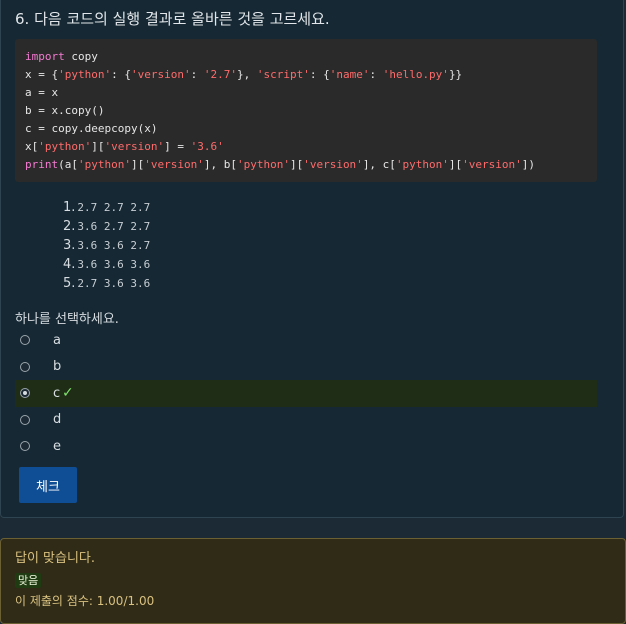  What do you see at coordinates (28, 580) in the screenshot?
I see `correct-badge: 맞음` at bounding box center [28, 580].